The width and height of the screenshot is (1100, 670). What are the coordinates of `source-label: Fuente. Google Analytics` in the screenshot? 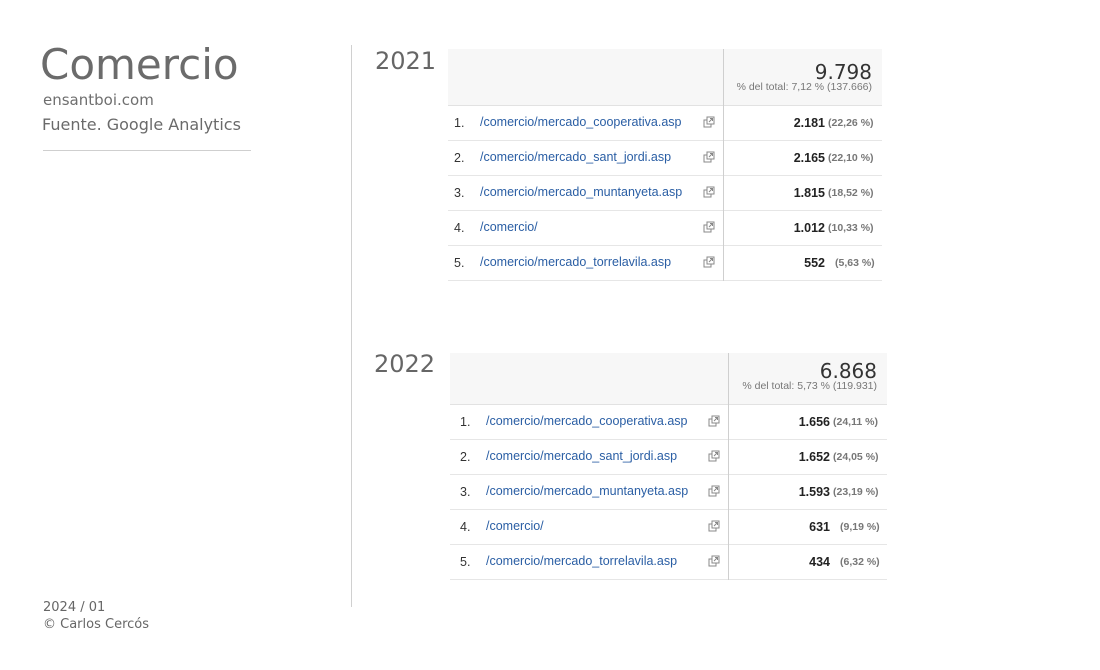 It's located at (141, 124).